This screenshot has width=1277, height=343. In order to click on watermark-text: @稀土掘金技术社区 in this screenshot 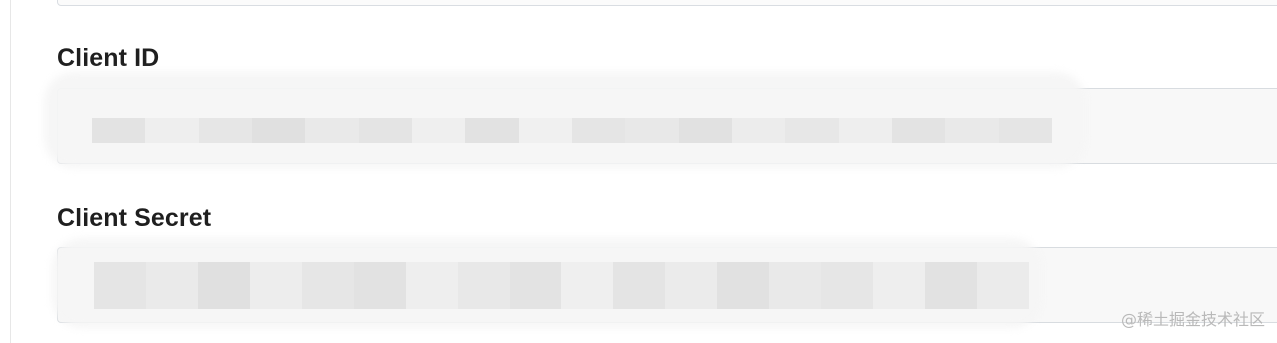, I will do `click(1192, 319)`.